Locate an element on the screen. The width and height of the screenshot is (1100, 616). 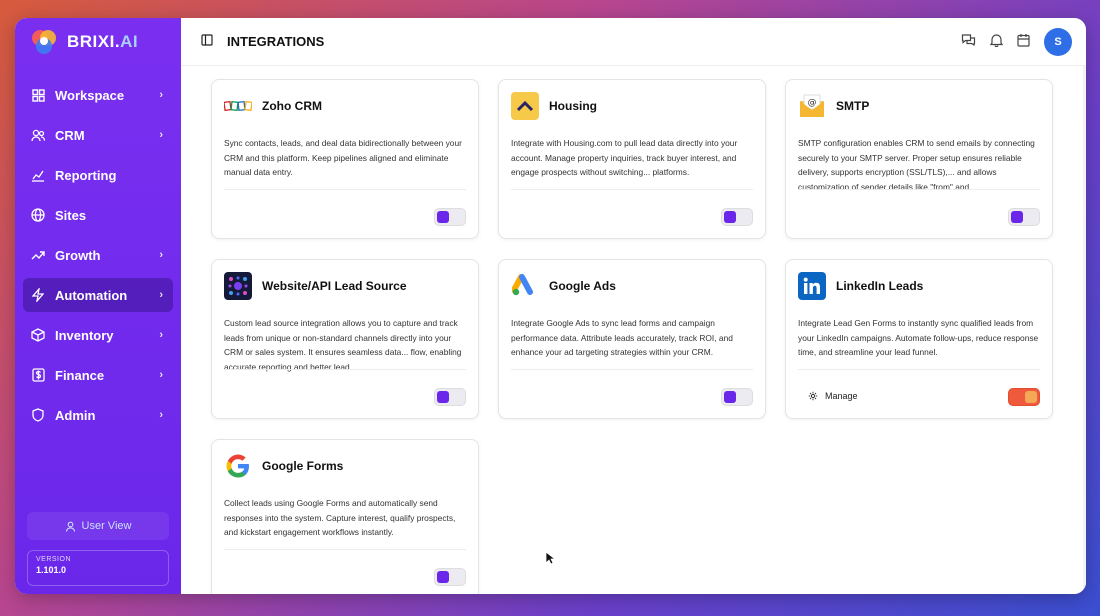
sidebar-item-label: Finance is located at coordinates (80, 375).